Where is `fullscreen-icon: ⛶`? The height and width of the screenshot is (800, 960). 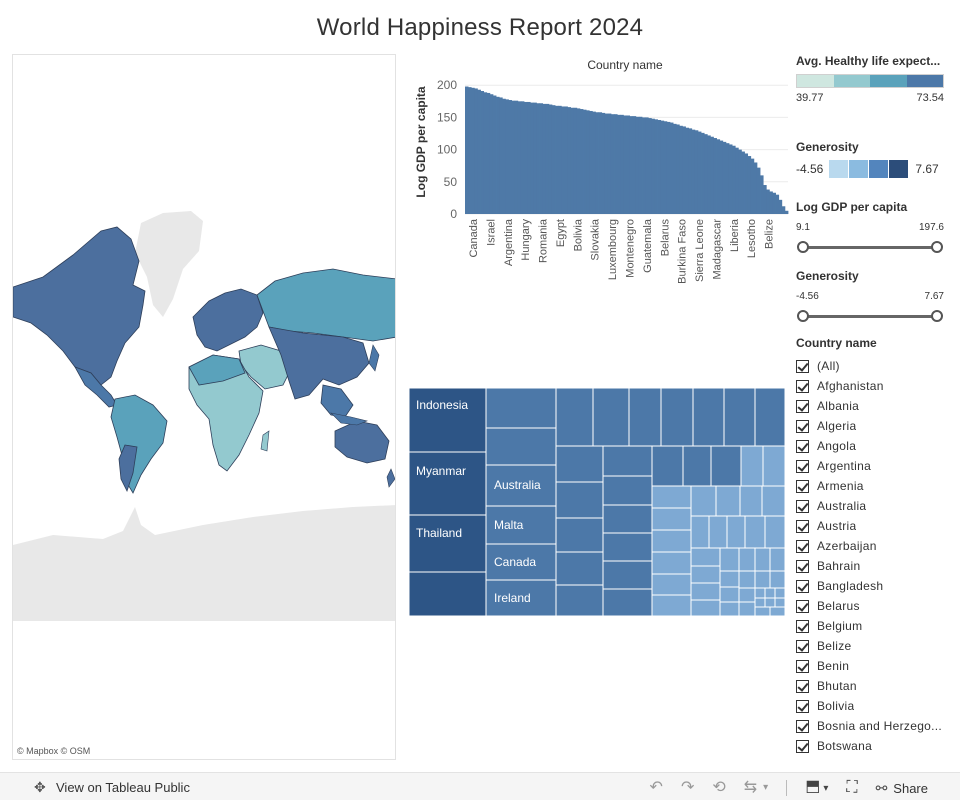
fullscreen-icon: ⛶ is located at coordinates (851, 788).